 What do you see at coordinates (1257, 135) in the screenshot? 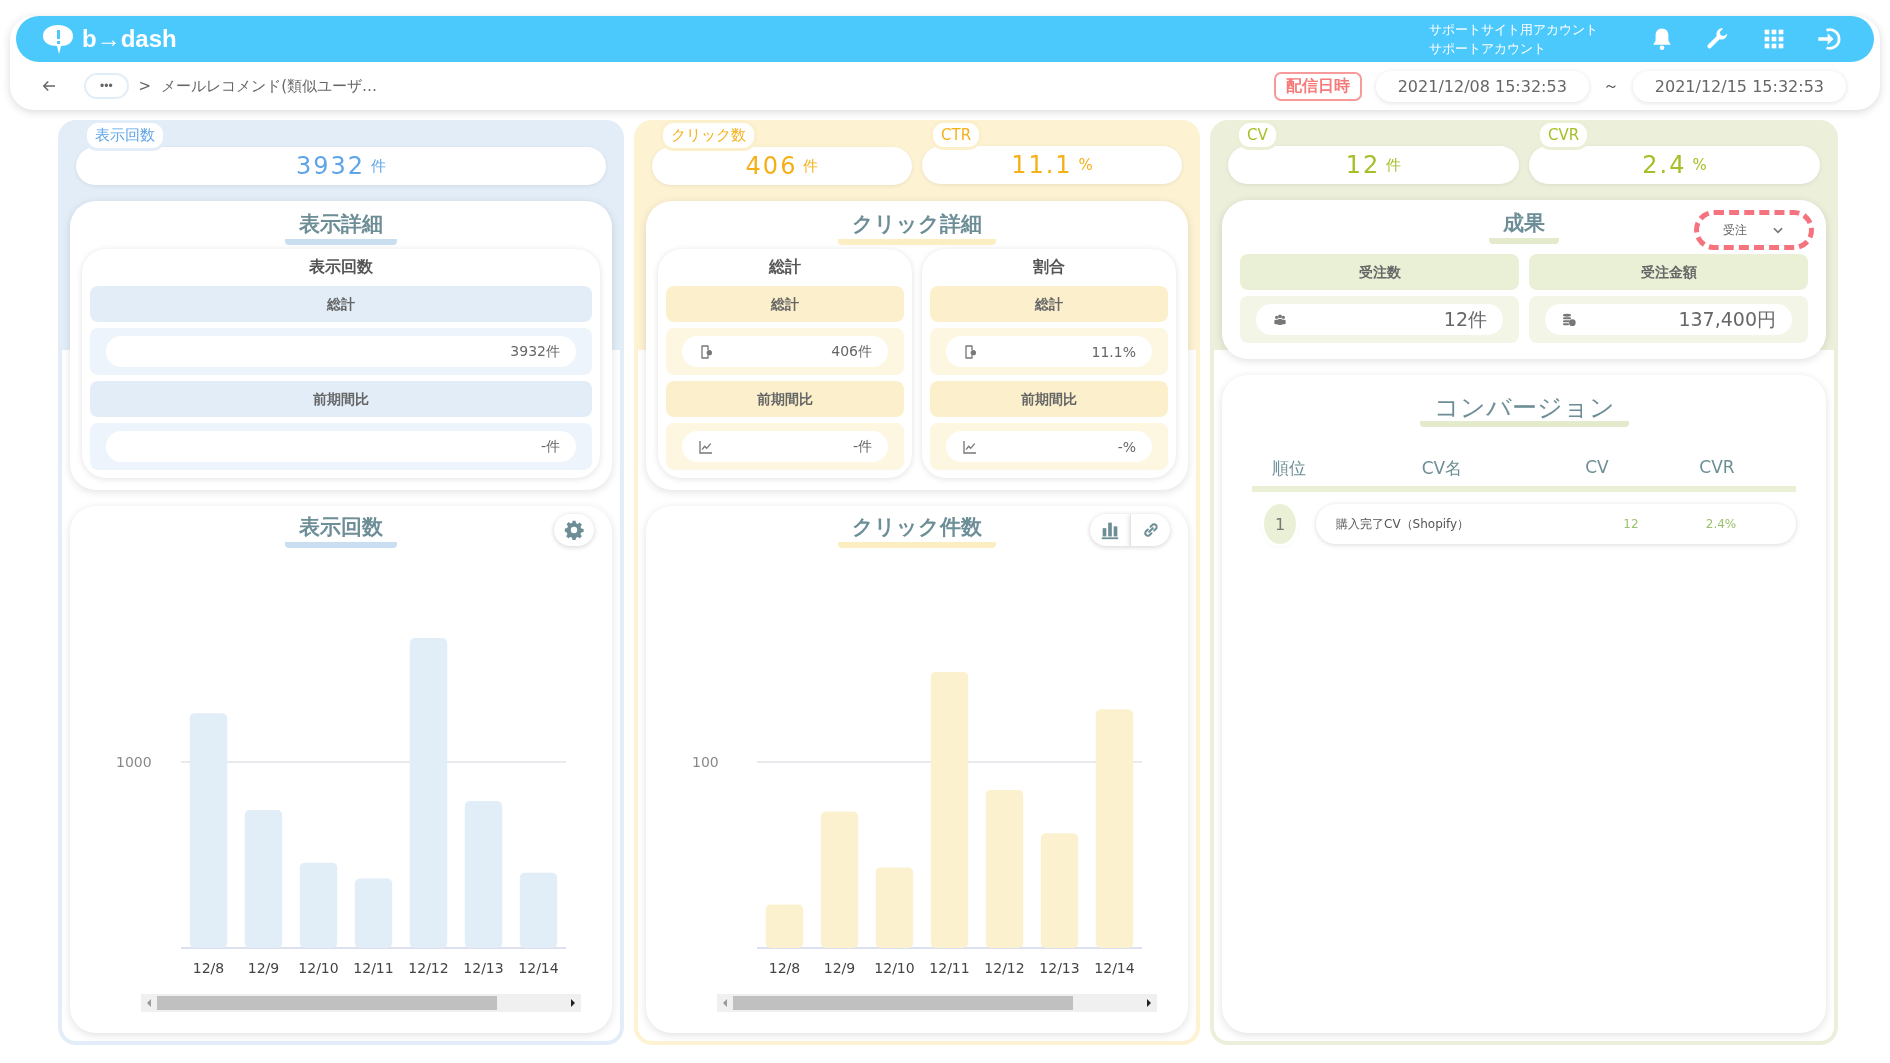
I see `metric-label: CV` at bounding box center [1257, 135].